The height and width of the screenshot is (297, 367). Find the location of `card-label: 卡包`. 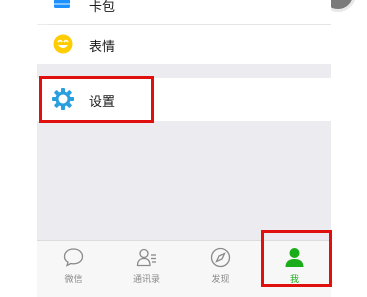

card-label: 卡包 is located at coordinates (102, 7).